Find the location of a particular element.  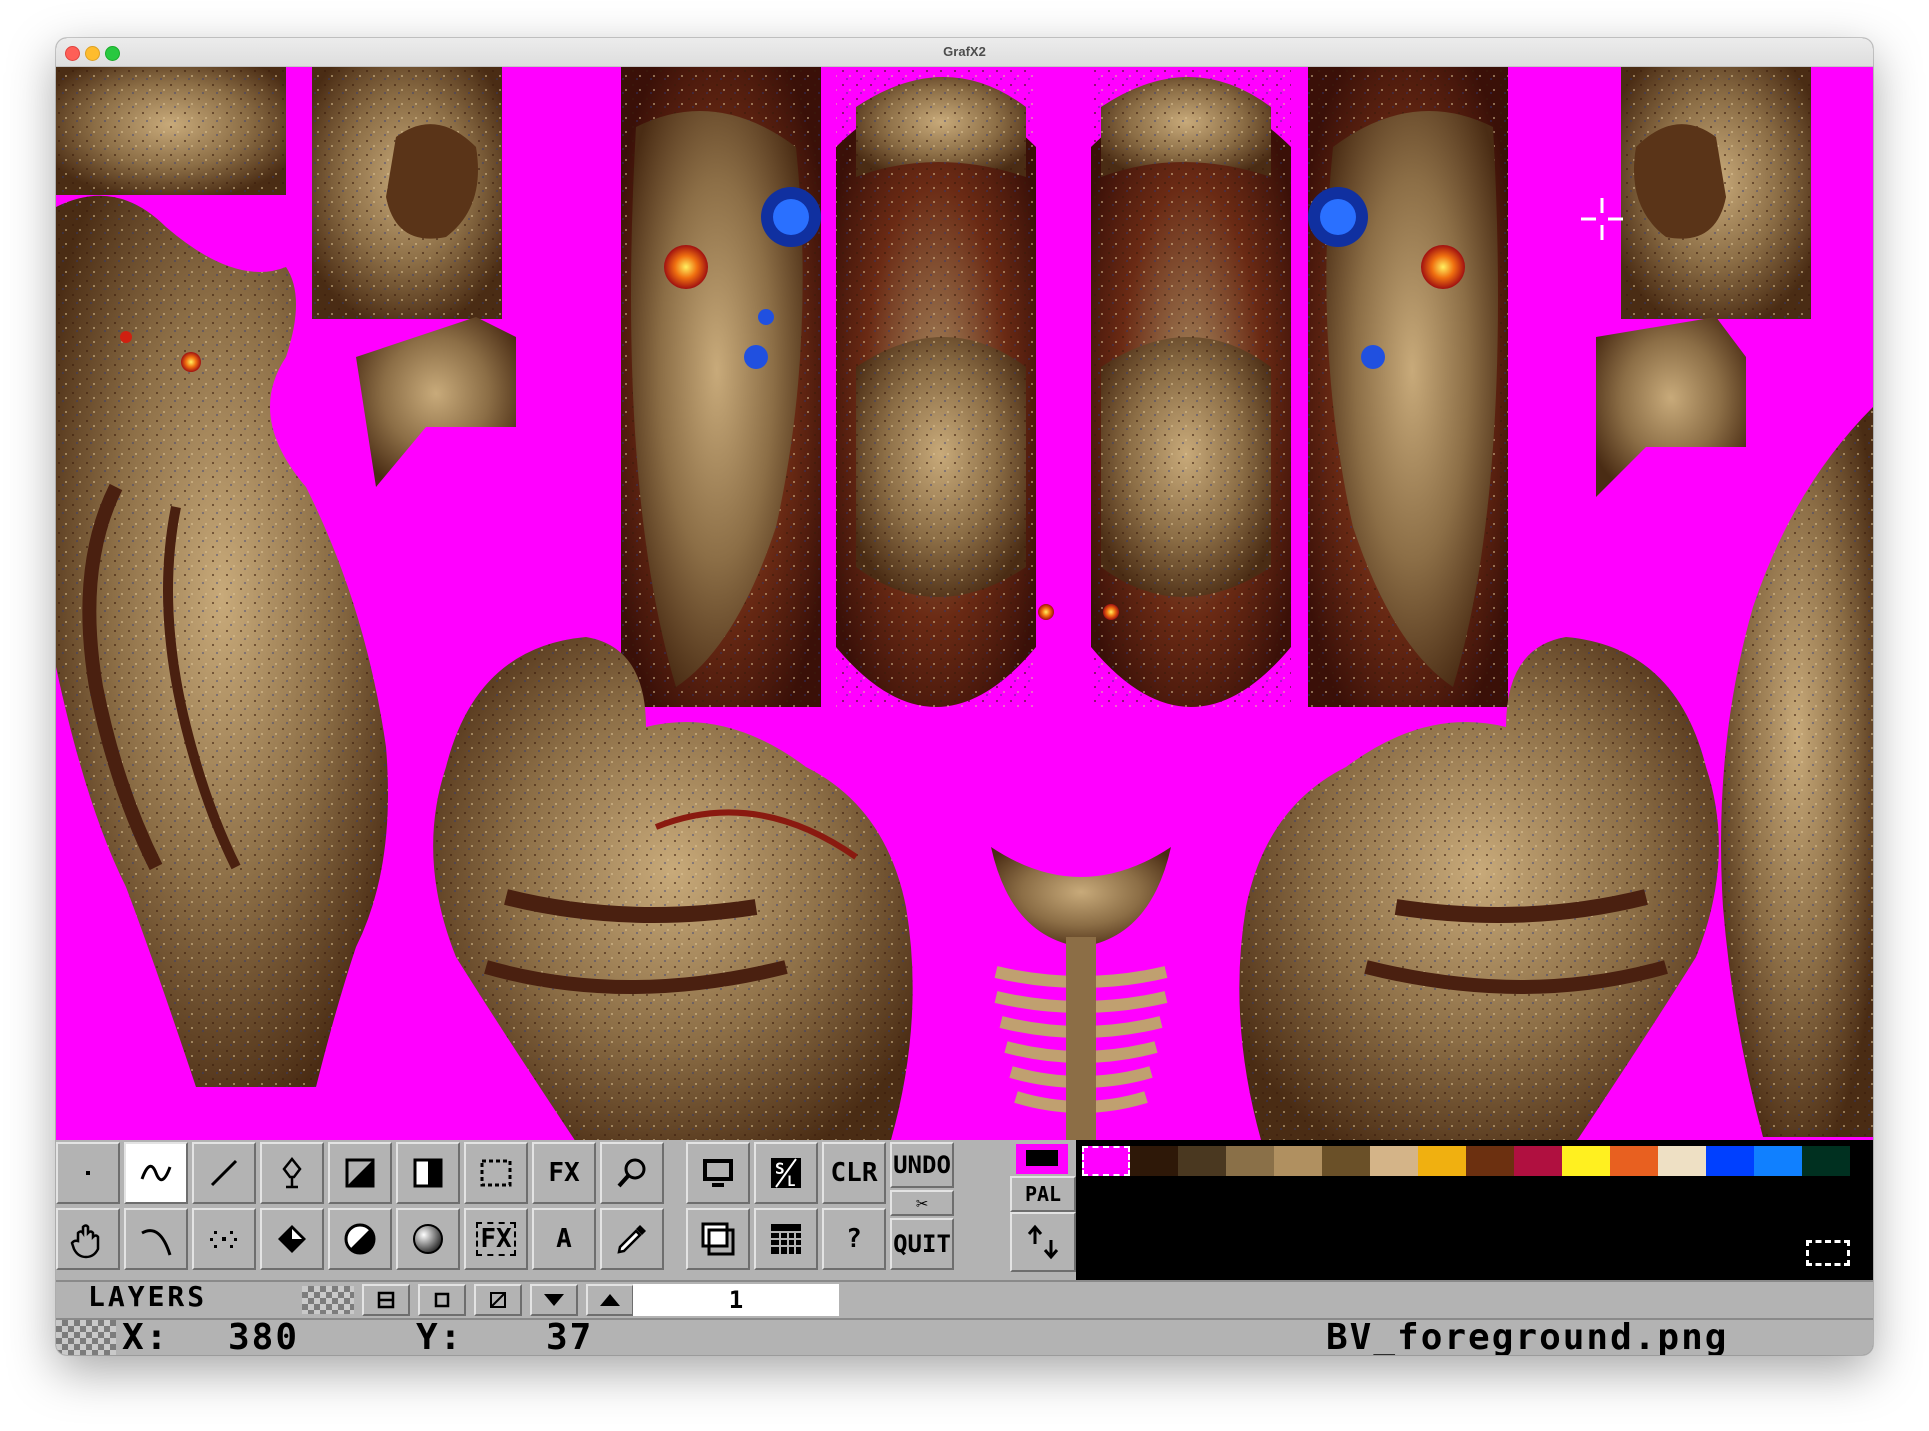

color-picker-icon is located at coordinates (632, 1239).